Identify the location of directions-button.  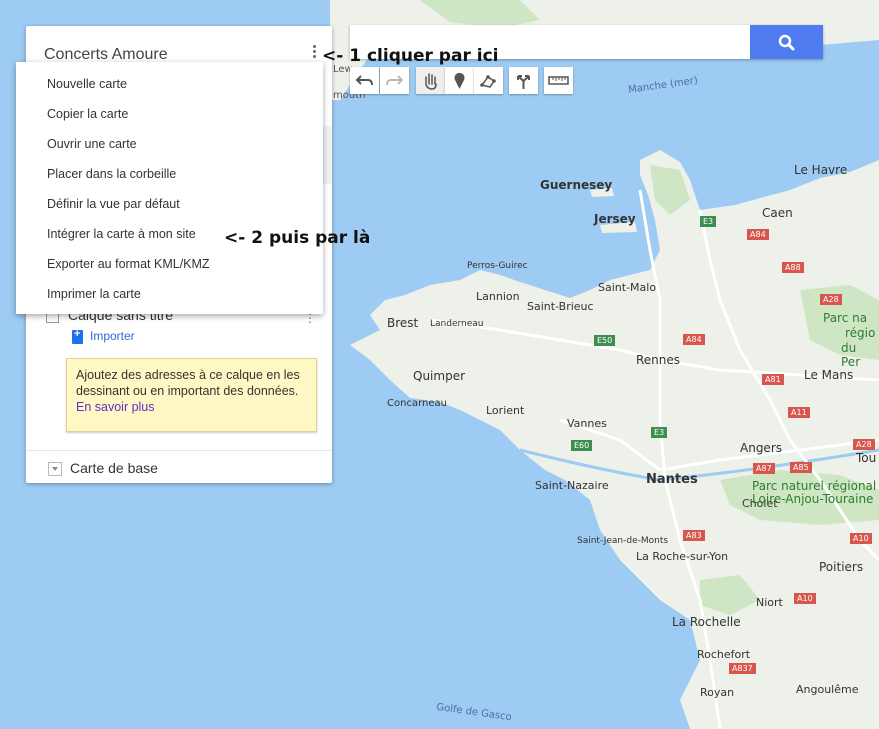
(523, 80).